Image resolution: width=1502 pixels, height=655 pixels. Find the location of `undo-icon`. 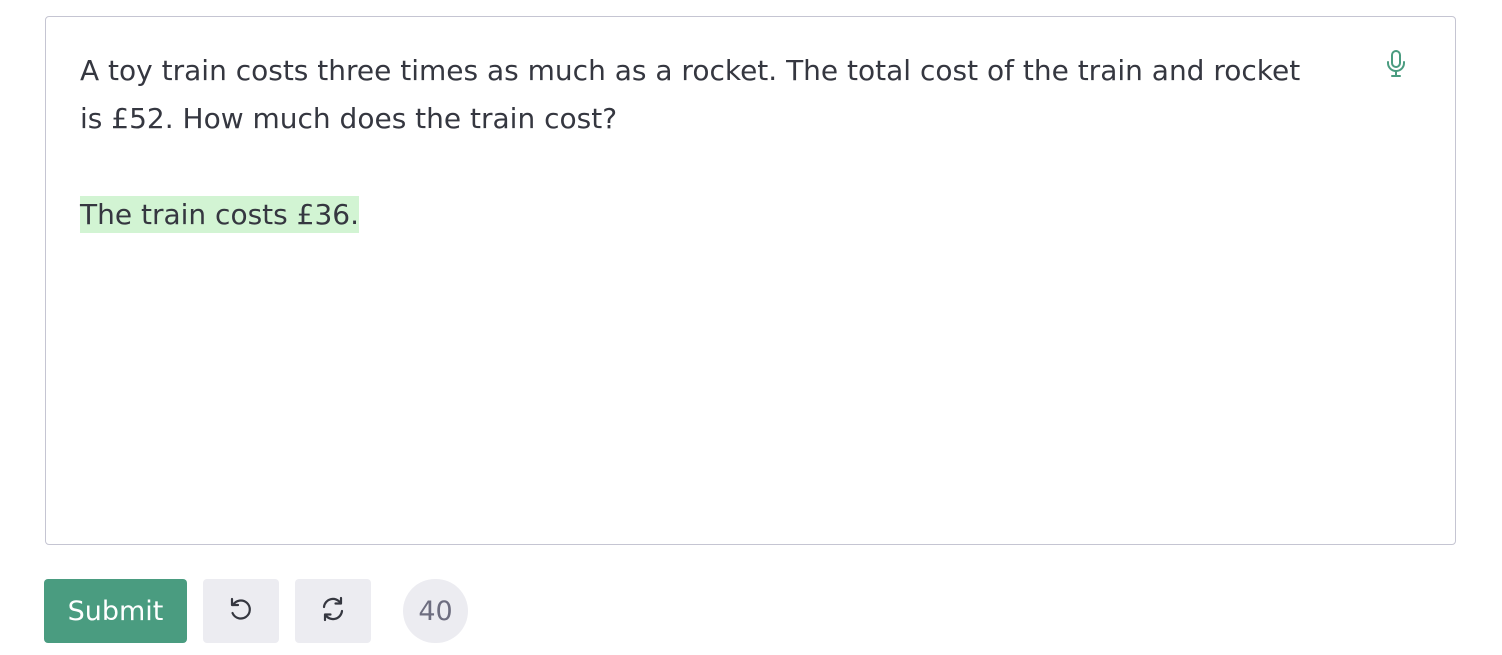

undo-icon is located at coordinates (241, 611).